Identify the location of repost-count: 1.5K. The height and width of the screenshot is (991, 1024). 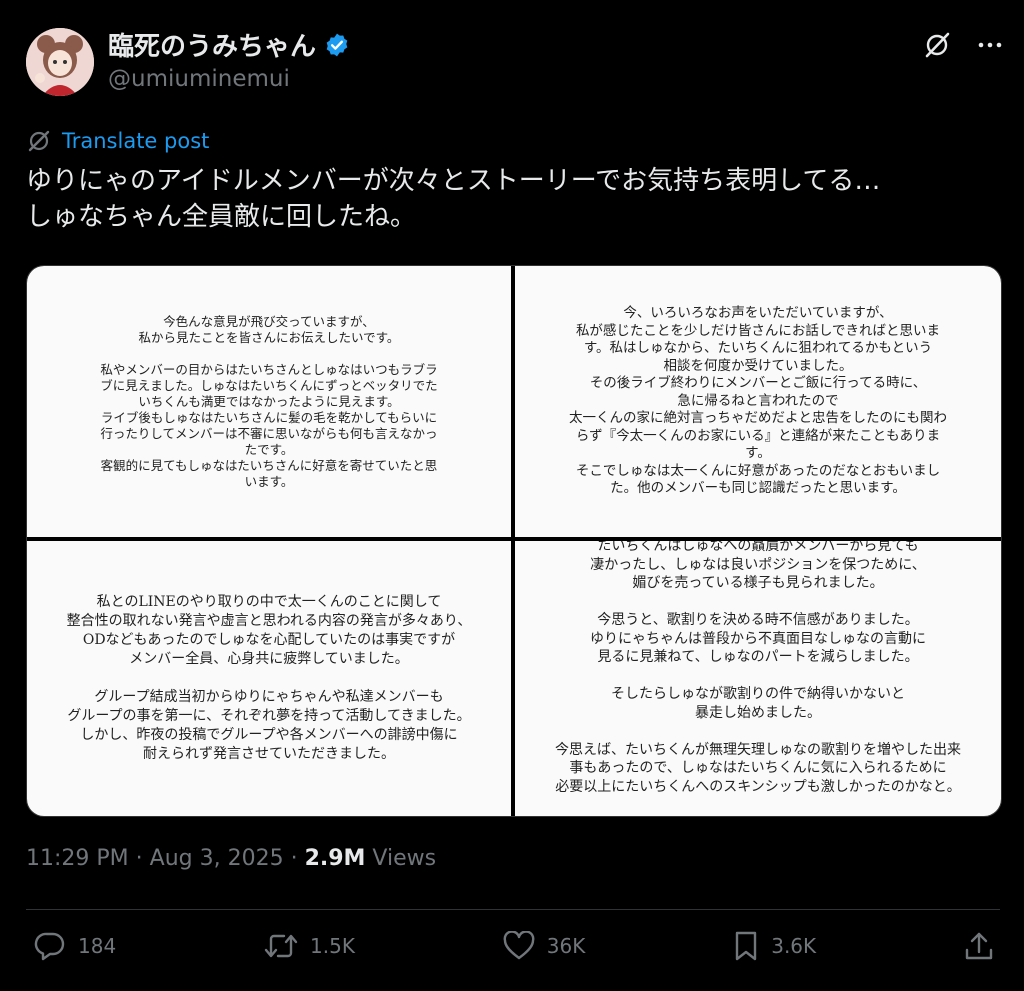
(332, 946).